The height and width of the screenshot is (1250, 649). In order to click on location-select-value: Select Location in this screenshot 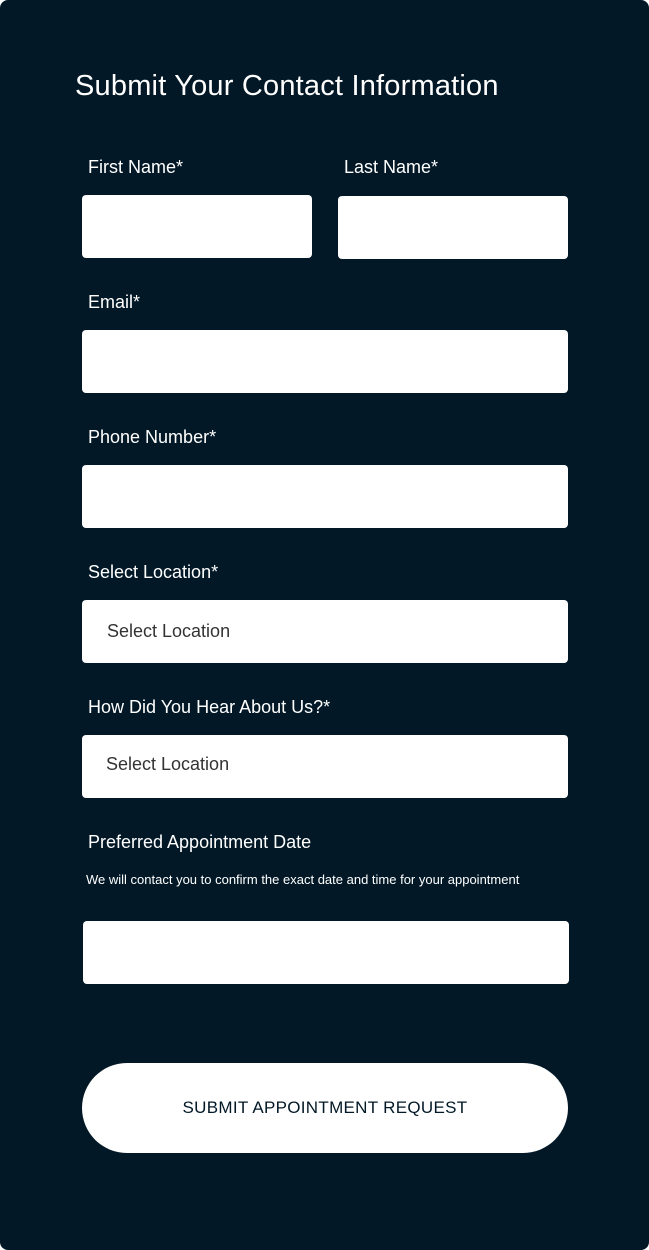, I will do `click(169, 631)`.